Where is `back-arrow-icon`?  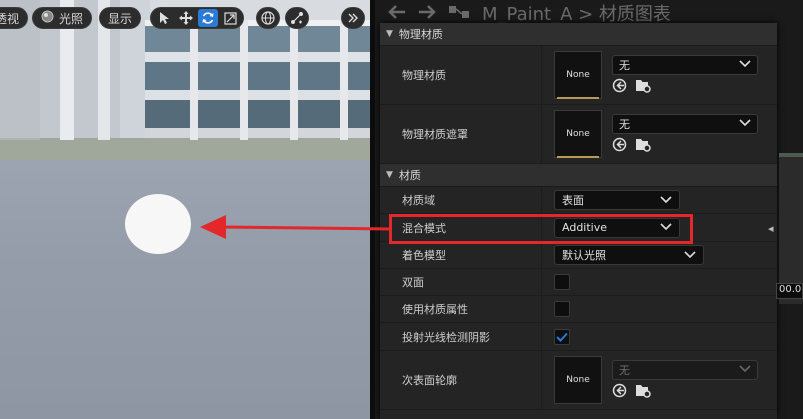 back-arrow-icon is located at coordinates (397, 13).